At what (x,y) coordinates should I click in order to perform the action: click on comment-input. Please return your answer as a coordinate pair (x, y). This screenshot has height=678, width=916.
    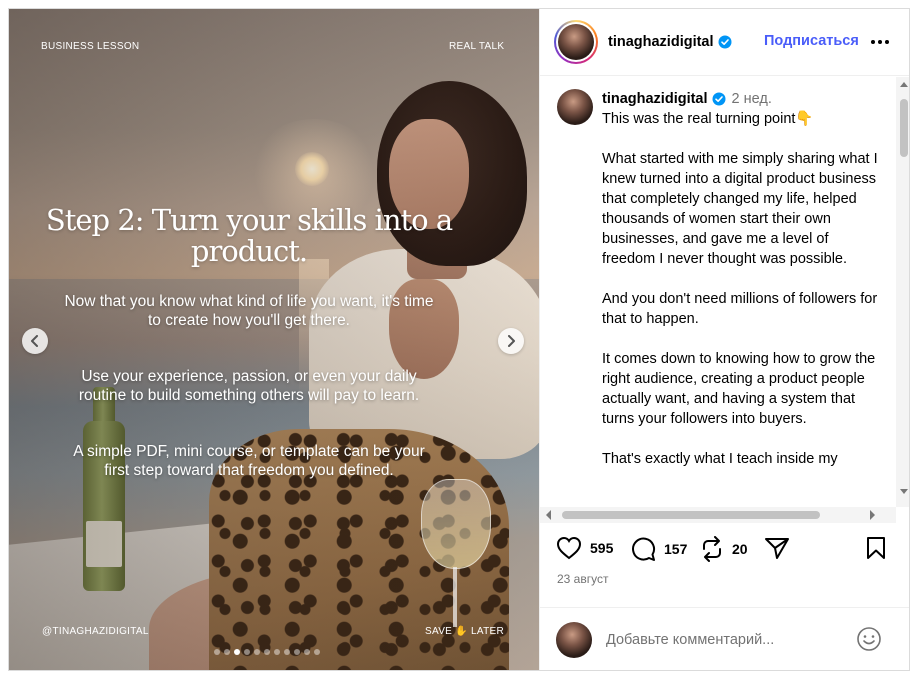
    Looking at the image, I should click on (726, 640).